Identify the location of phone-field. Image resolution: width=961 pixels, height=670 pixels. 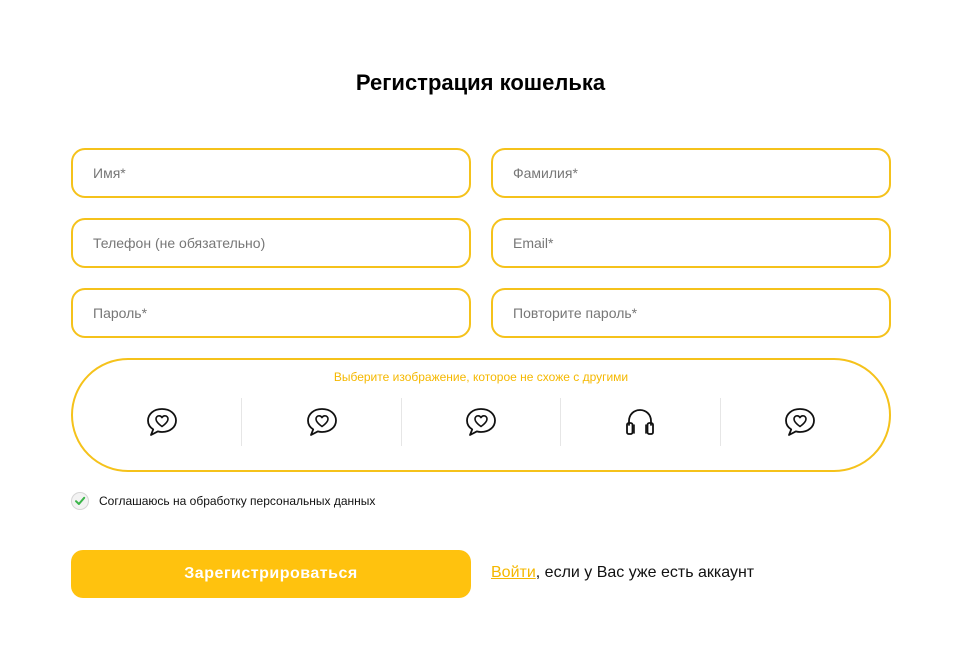
(271, 243).